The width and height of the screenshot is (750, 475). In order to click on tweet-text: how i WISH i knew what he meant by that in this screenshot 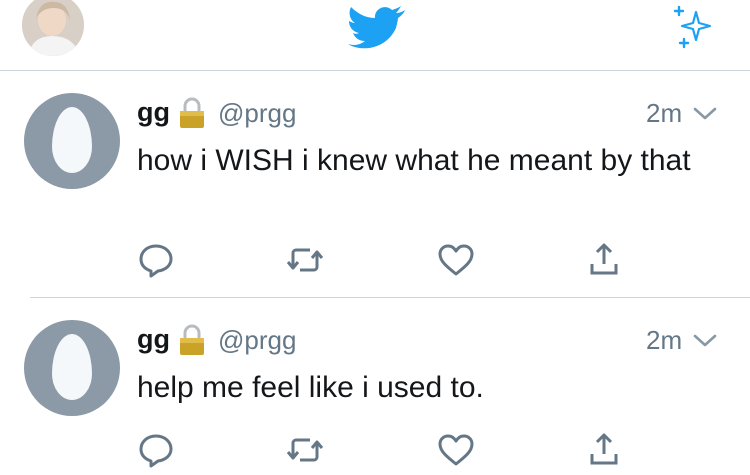, I will do `click(414, 160)`.